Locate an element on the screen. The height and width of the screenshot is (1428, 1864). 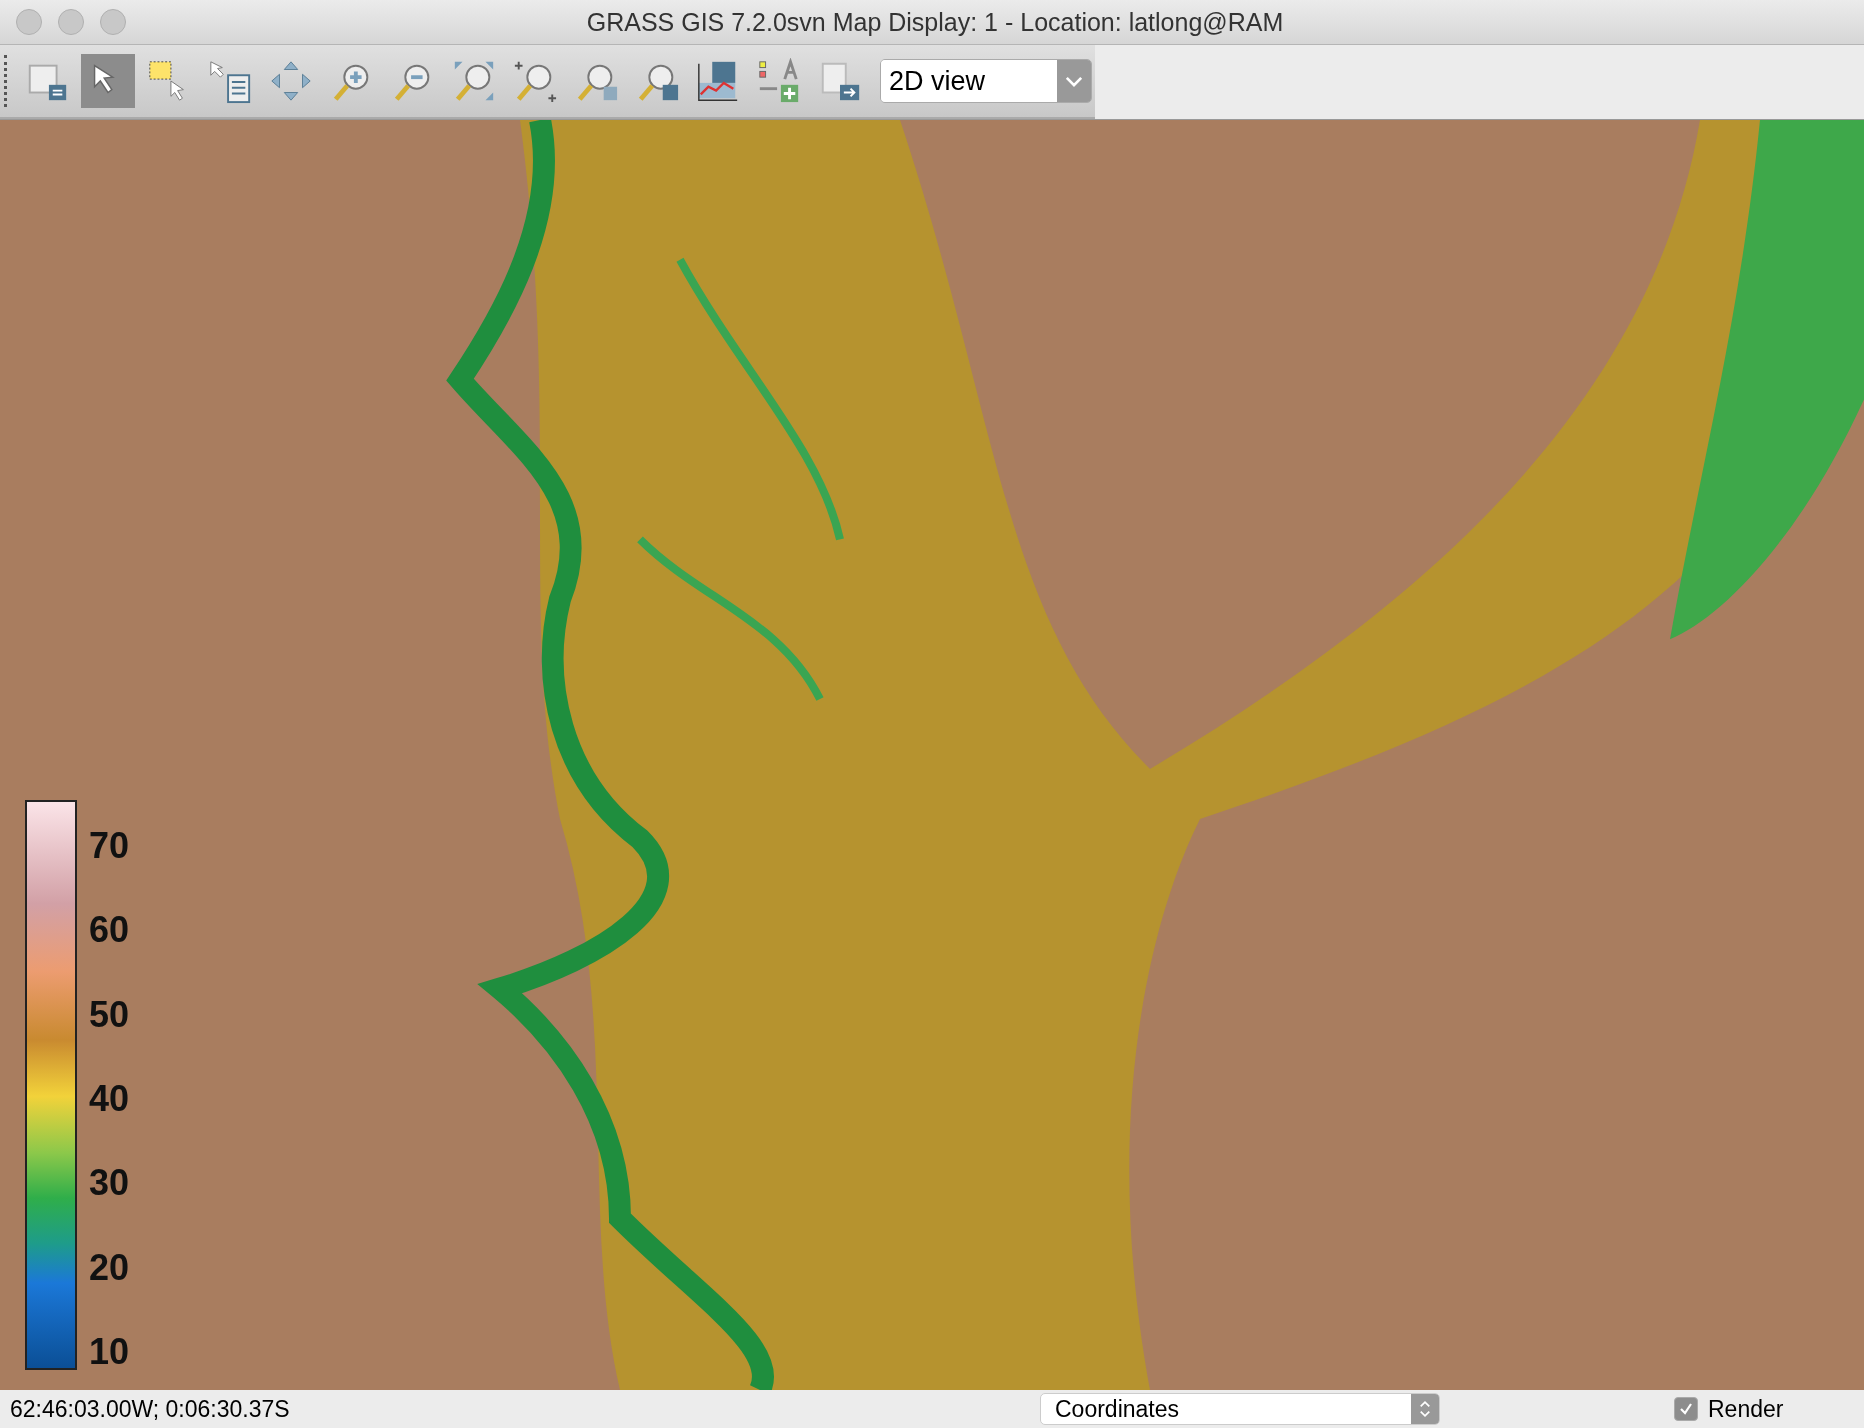
coordinates-readout: 62:46:03.00W; 0:06:30.37S is located at coordinates (150, 1409).